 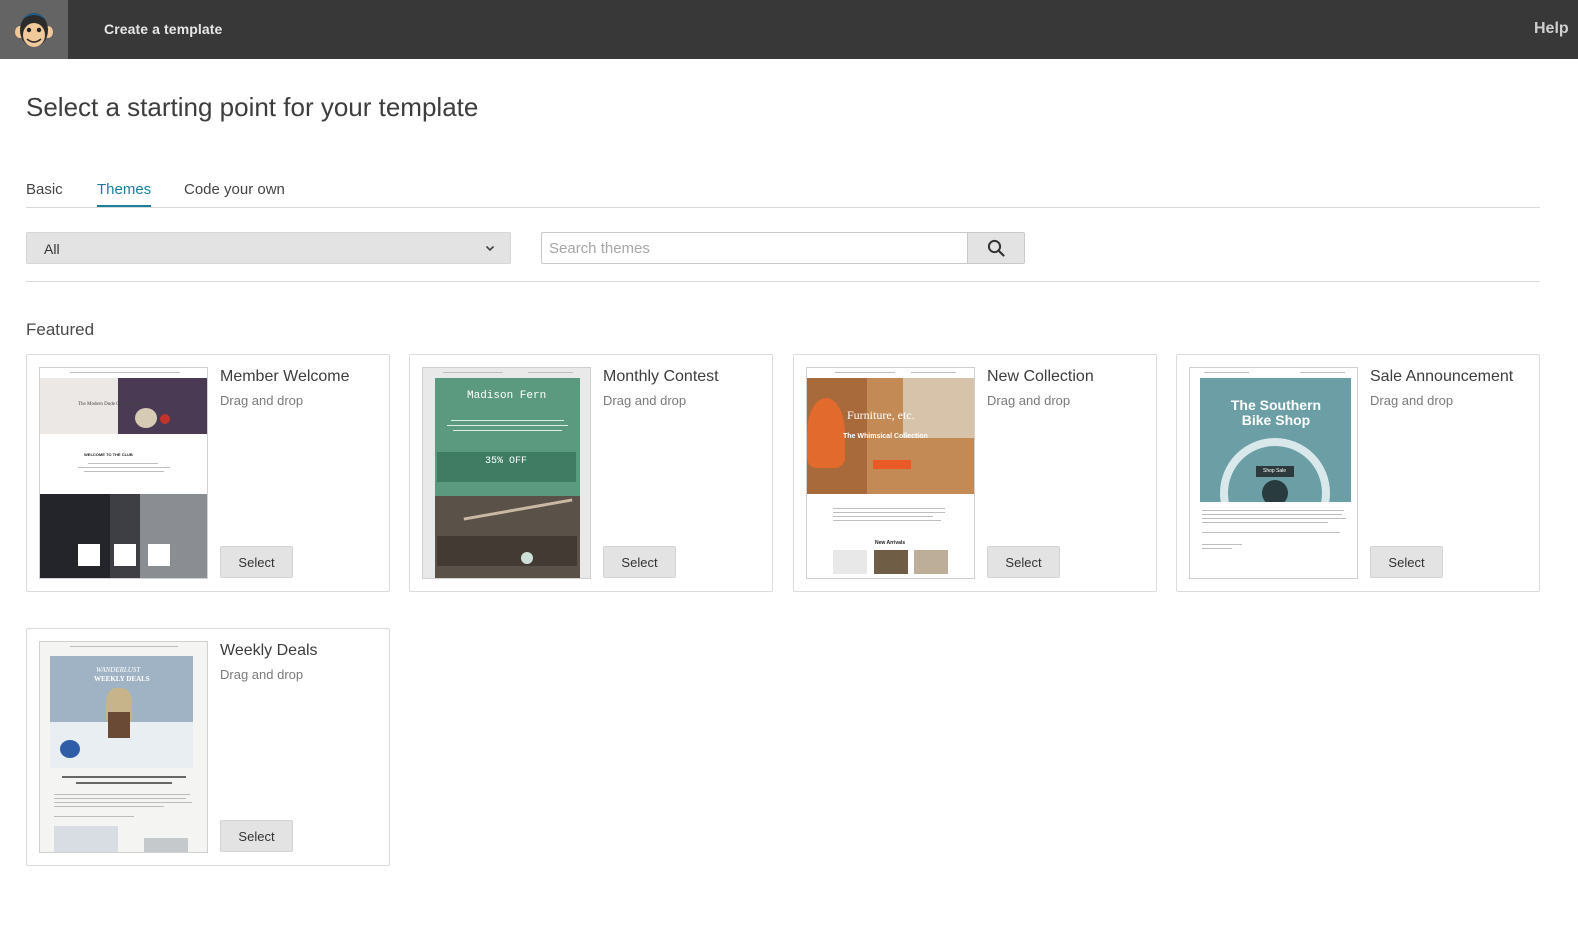 What do you see at coordinates (256, 836) in the screenshot?
I see `select-button-weekly-deals: Select` at bounding box center [256, 836].